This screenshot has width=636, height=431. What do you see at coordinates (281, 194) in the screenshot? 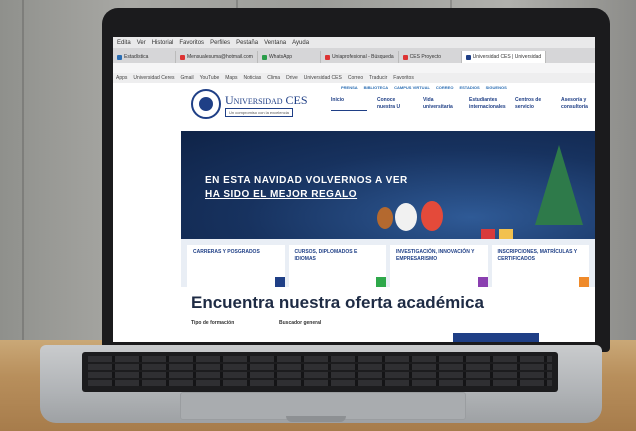
I see `hero-subheadline: HA SIDO EL MEJOR REGALO` at bounding box center [281, 194].